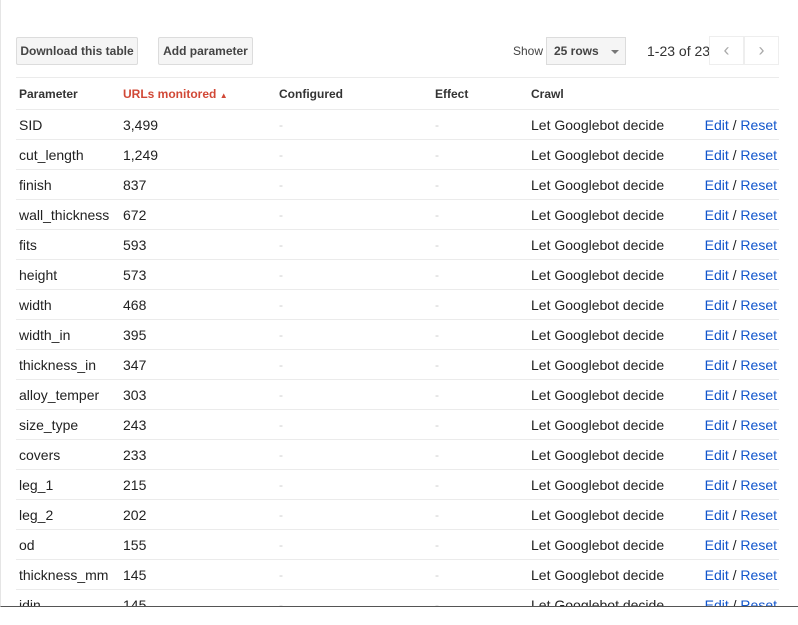 The image size is (798, 625). What do you see at coordinates (68, 93) in the screenshot?
I see `column-parameter: Parameter` at bounding box center [68, 93].